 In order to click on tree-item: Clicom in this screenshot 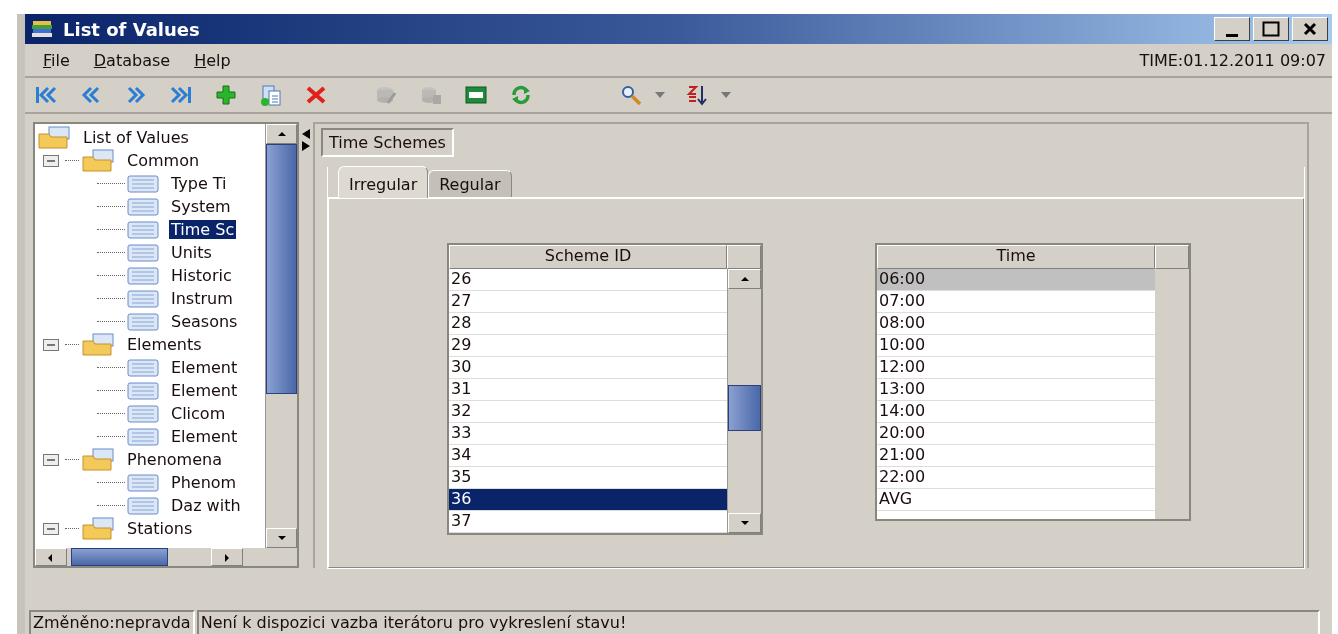, I will do `click(198, 413)`.